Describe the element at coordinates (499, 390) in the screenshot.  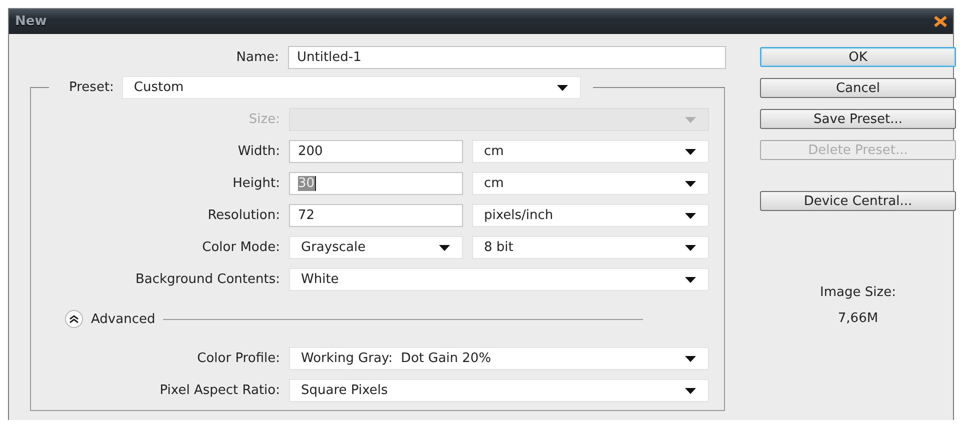
I see `dropdown: Square Pixels` at that location.